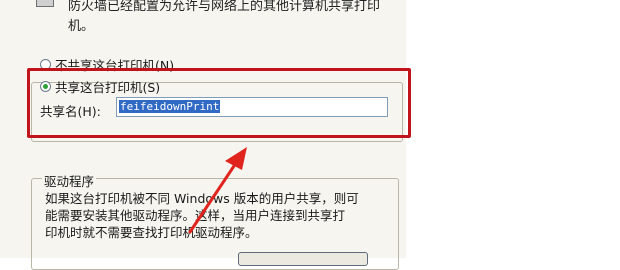 Image resolution: width=620 pixels, height=270 pixels. I want to click on firewall-description: 防火墙已经配置为允许与网络上的其他计算机共享打印机。, so click(224, 17).